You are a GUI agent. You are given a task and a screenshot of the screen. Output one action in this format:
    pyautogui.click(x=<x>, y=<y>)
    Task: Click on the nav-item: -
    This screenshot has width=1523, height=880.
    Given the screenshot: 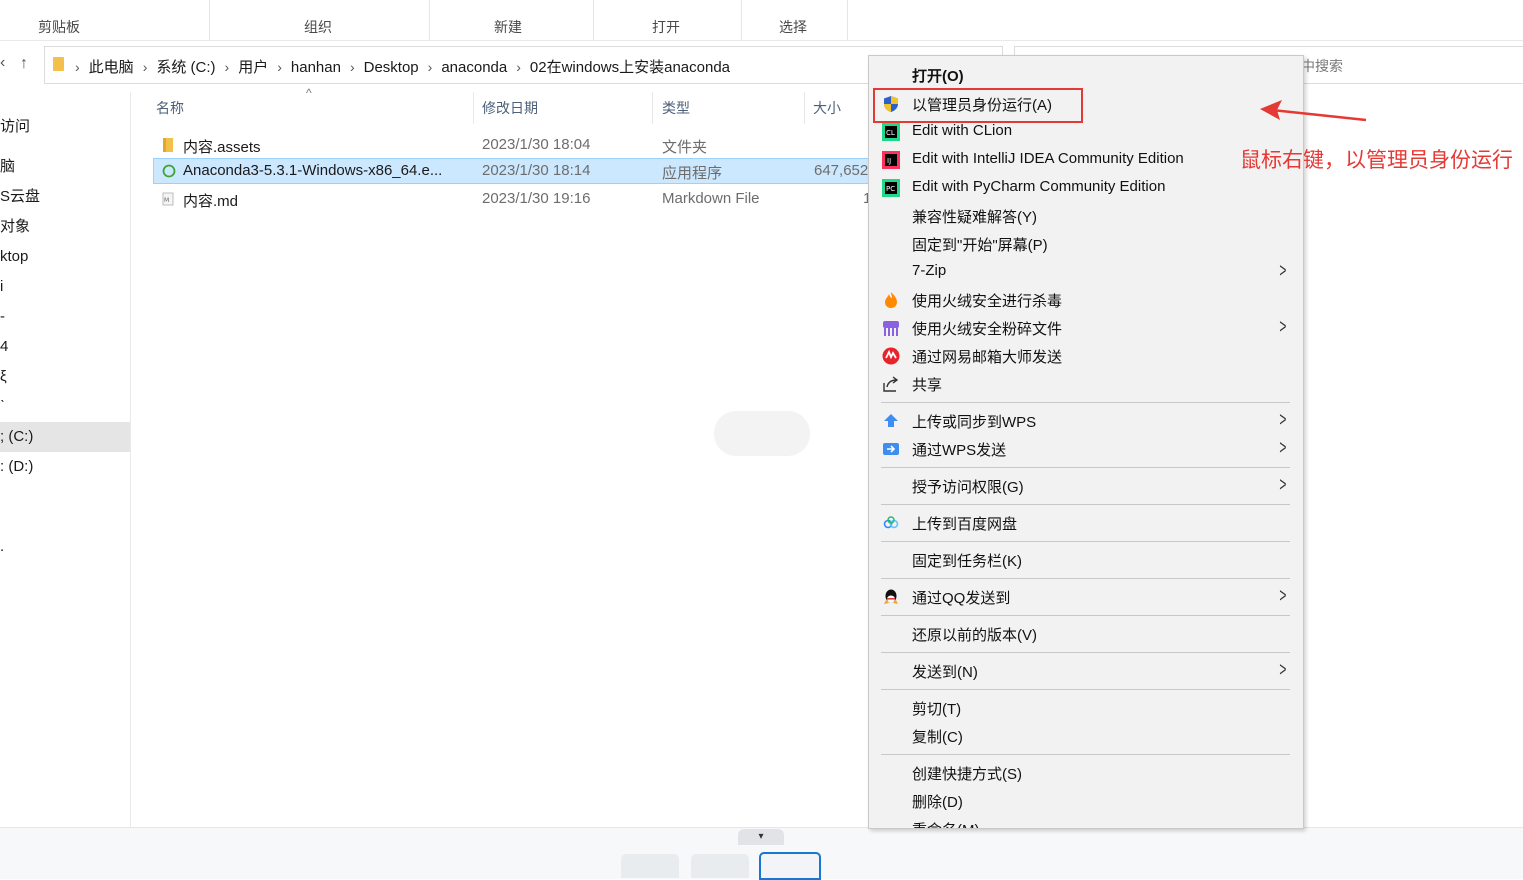 What is the action you would take?
    pyautogui.click(x=65, y=317)
    